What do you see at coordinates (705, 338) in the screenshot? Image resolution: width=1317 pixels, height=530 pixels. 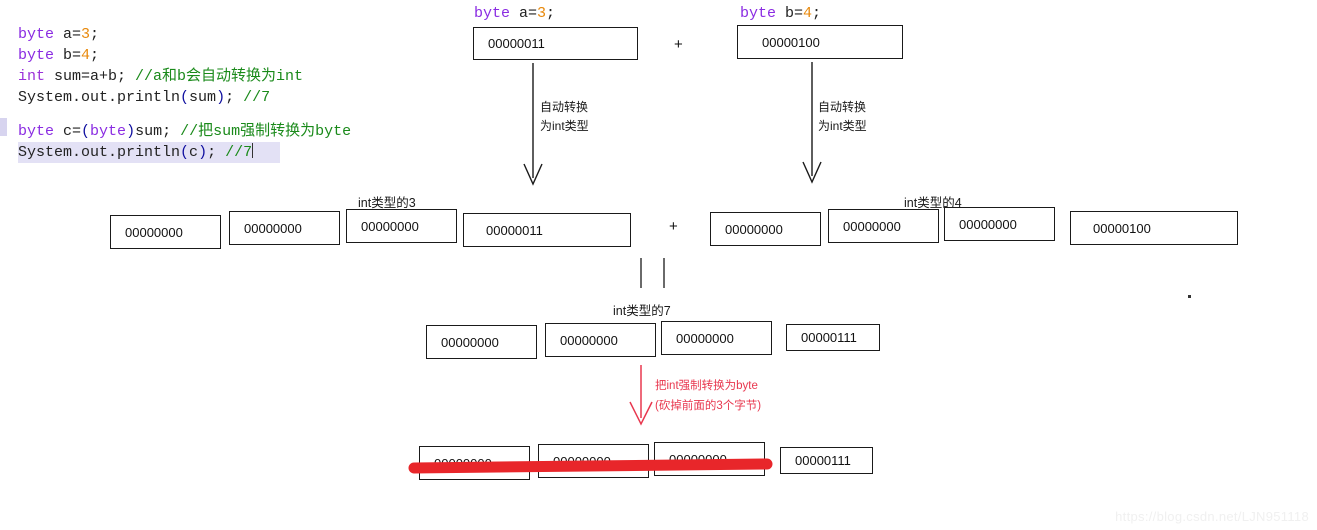 I see `int-7-byte-2-value: 00000000` at bounding box center [705, 338].